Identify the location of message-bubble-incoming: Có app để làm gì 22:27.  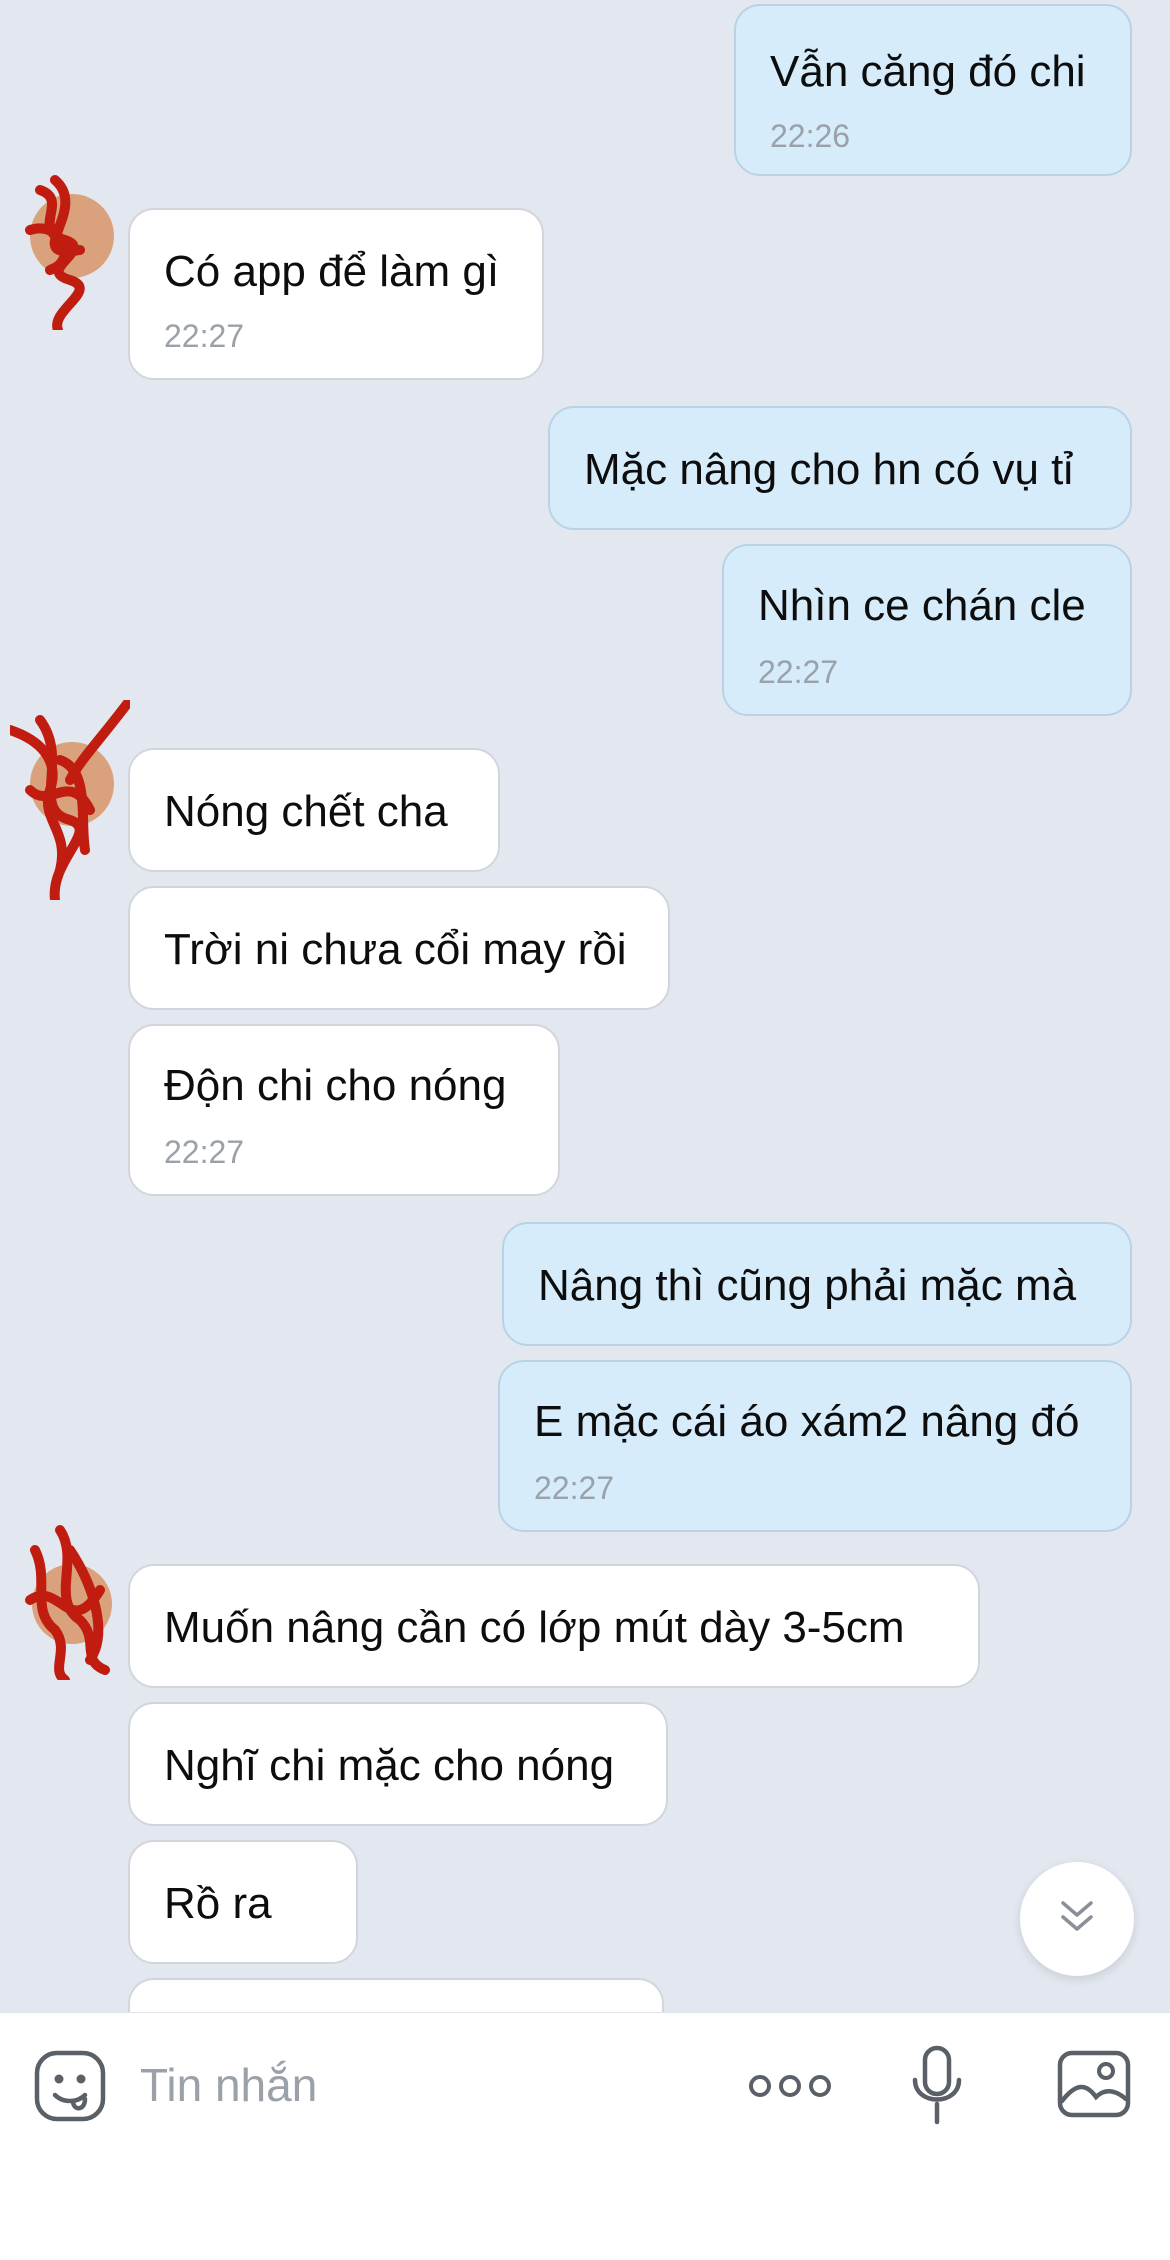
(336, 294).